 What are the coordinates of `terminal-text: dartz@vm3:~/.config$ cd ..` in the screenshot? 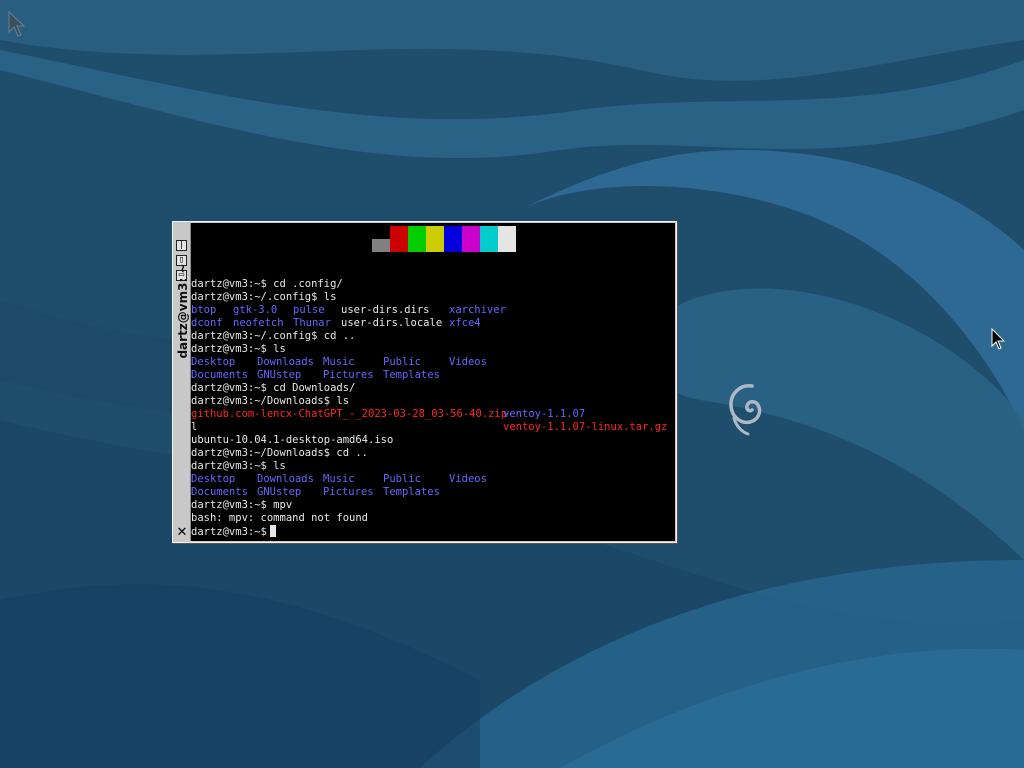 It's located at (273, 336).